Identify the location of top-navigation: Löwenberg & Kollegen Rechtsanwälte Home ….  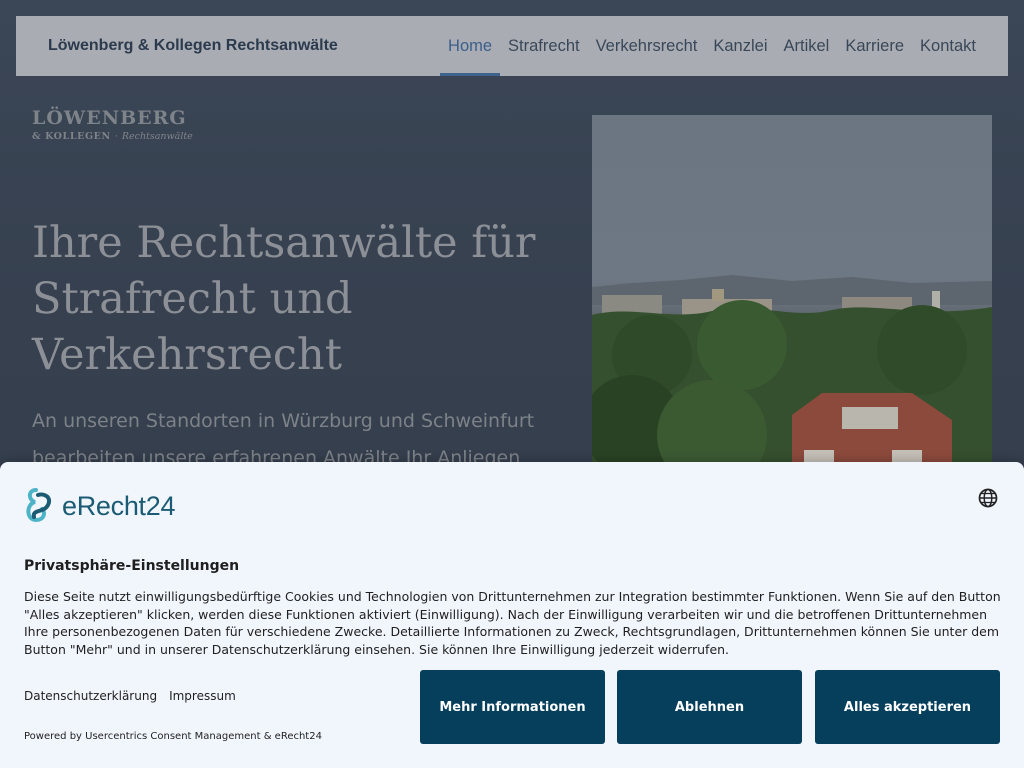
(512, 46).